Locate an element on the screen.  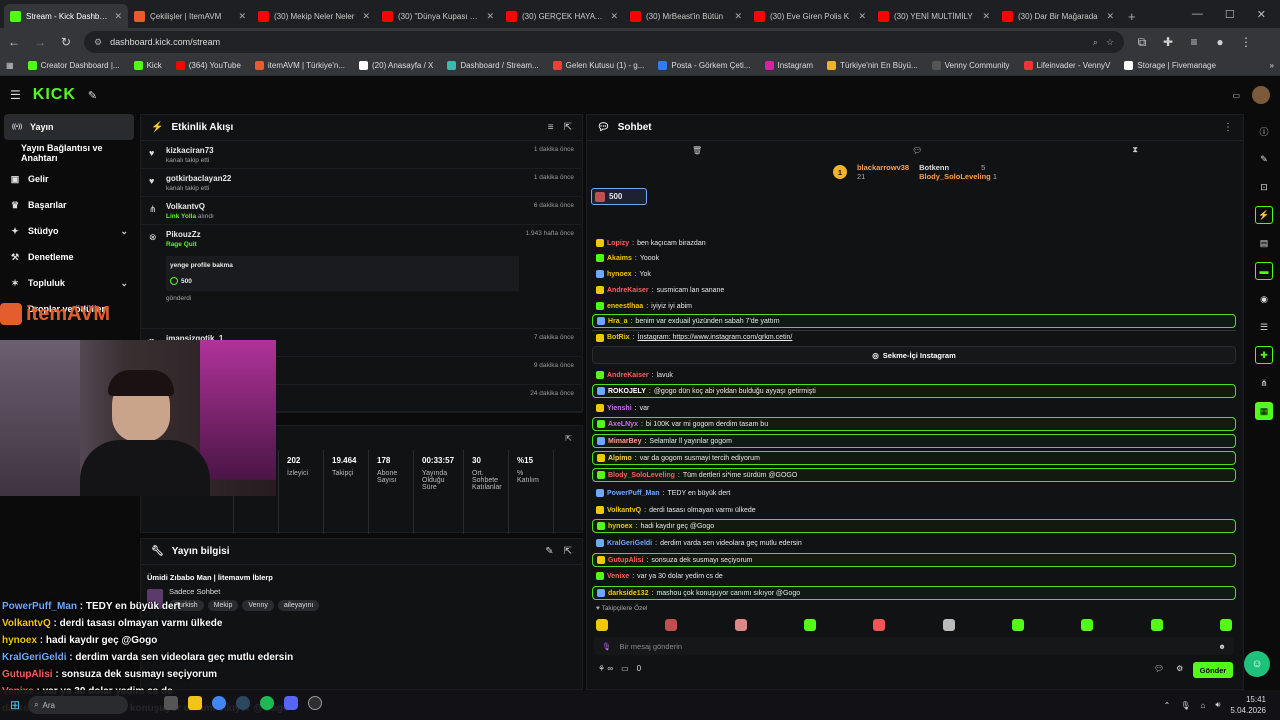
leaderboard-second-name: Botkenn is located at coordinates (934, 167).